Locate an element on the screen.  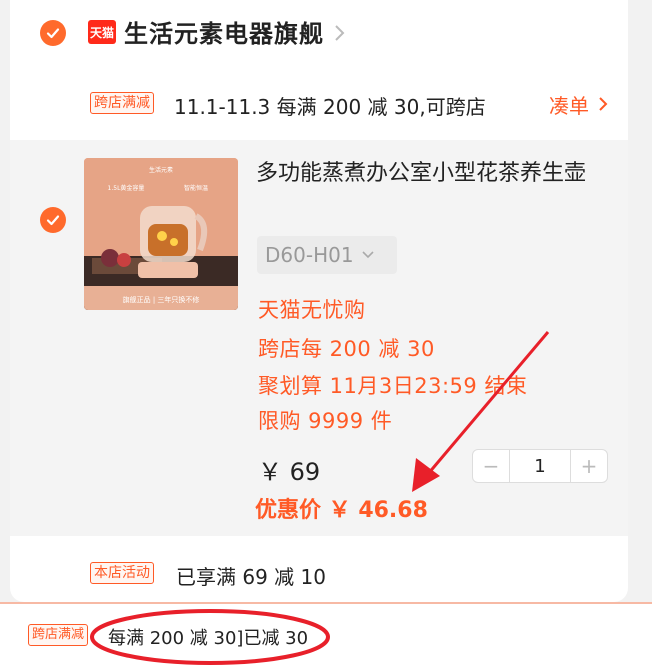
kettle-image: 生活元素 1.5L黄金容量 智能恒温 旗舰正品 | 三年只换不修 is located at coordinates (161, 234).